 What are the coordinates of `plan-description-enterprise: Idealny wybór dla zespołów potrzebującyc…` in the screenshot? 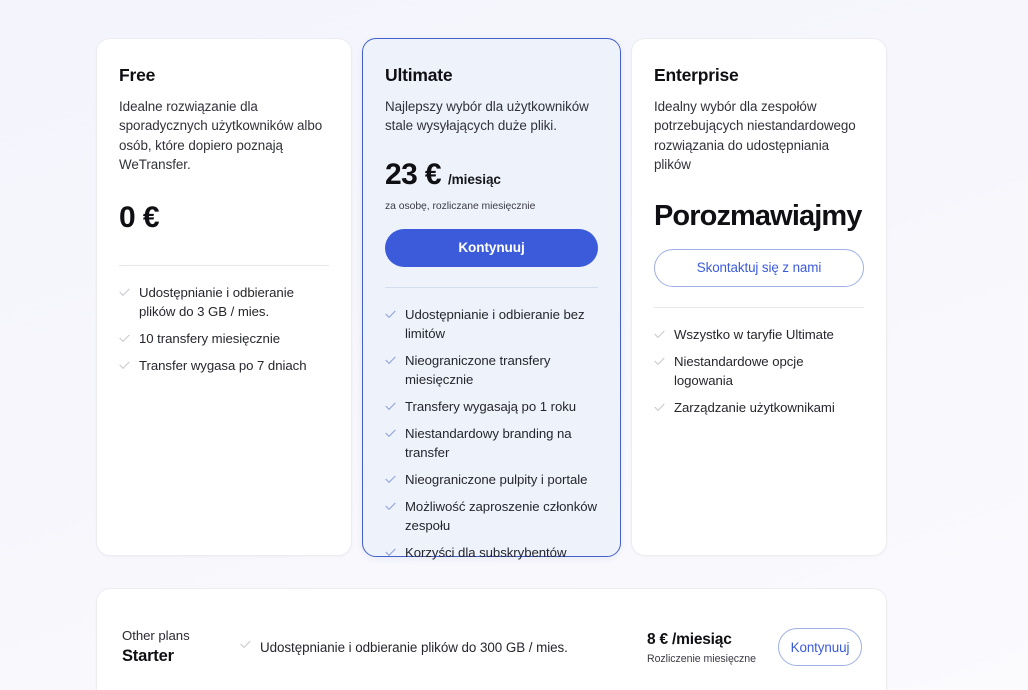 It's located at (754, 136).